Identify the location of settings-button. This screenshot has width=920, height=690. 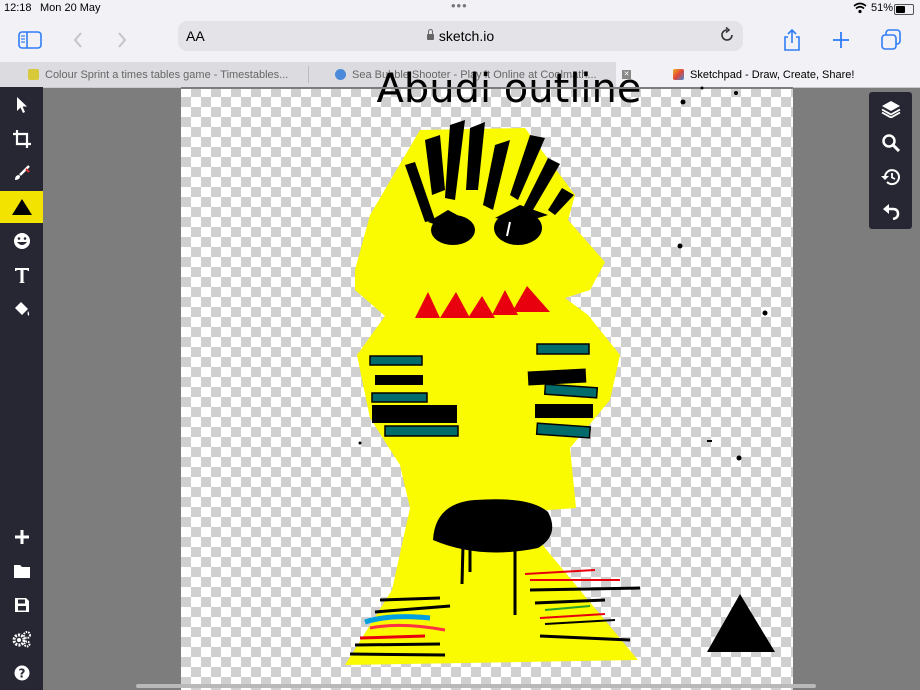
(21, 639).